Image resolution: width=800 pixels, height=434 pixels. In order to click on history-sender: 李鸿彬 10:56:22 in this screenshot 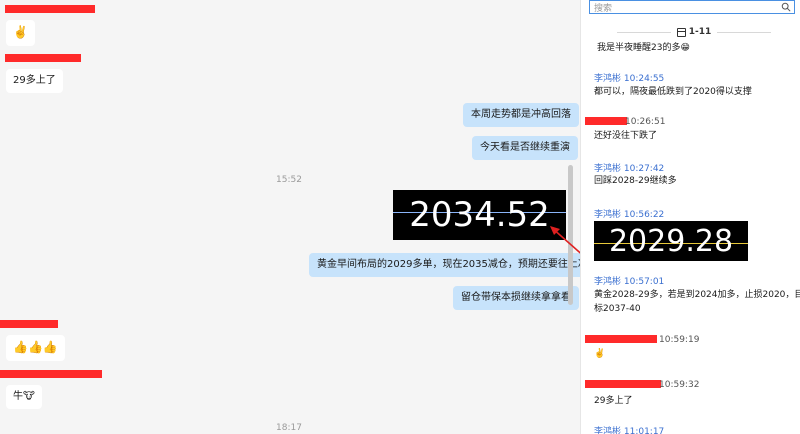, I will do `click(629, 215)`.